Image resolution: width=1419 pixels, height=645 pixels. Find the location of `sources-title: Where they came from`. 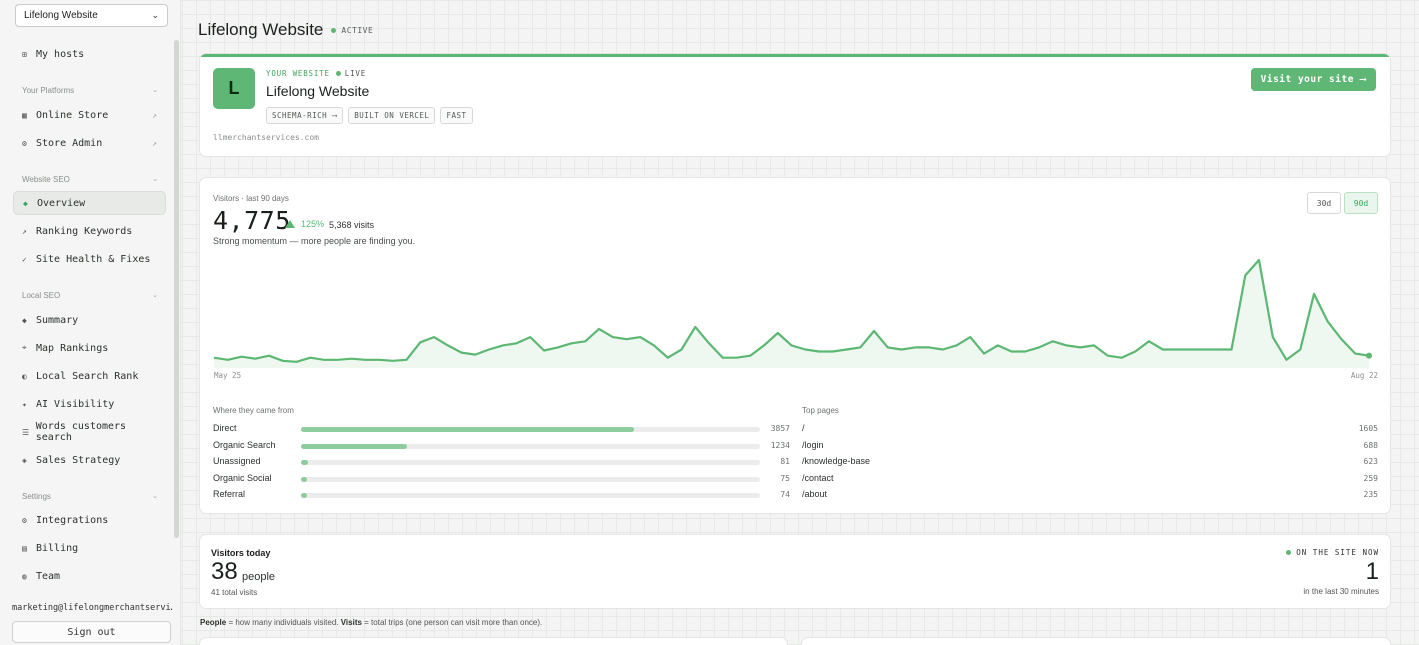

sources-title: Where they came from is located at coordinates (253, 410).